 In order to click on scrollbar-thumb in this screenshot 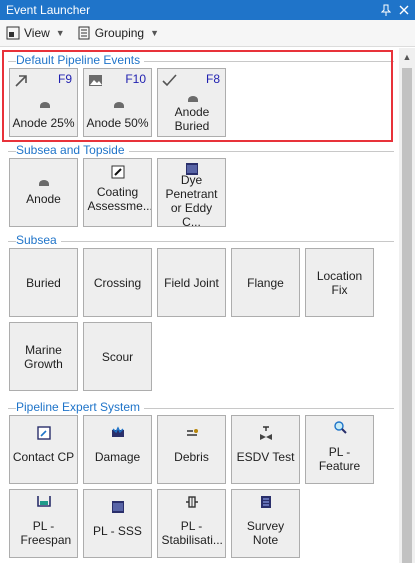, I will do `click(407, 315)`.